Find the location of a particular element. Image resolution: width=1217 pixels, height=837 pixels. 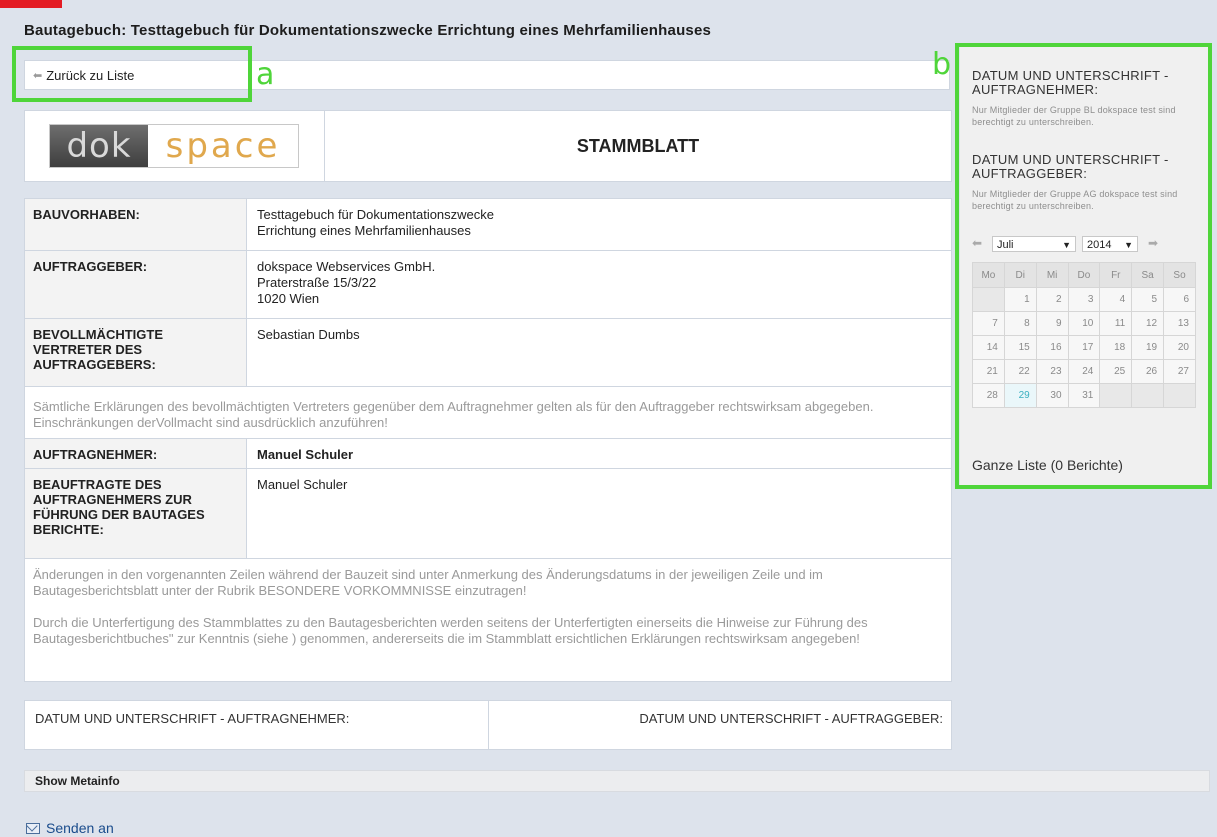

row-label: AUFTRAGGEBER: is located at coordinates (136, 284).